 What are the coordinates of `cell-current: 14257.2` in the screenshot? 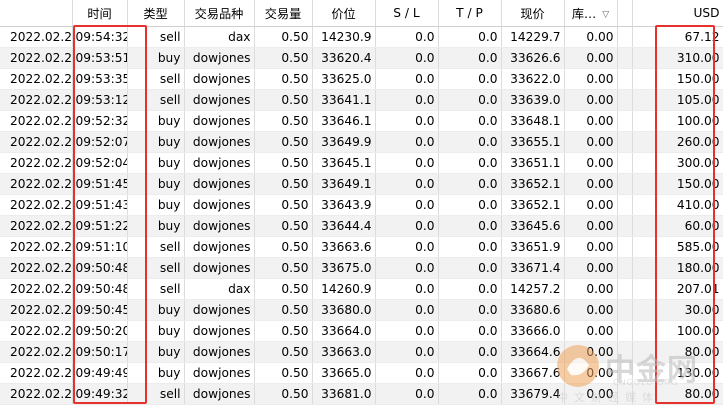 It's located at (533, 289).